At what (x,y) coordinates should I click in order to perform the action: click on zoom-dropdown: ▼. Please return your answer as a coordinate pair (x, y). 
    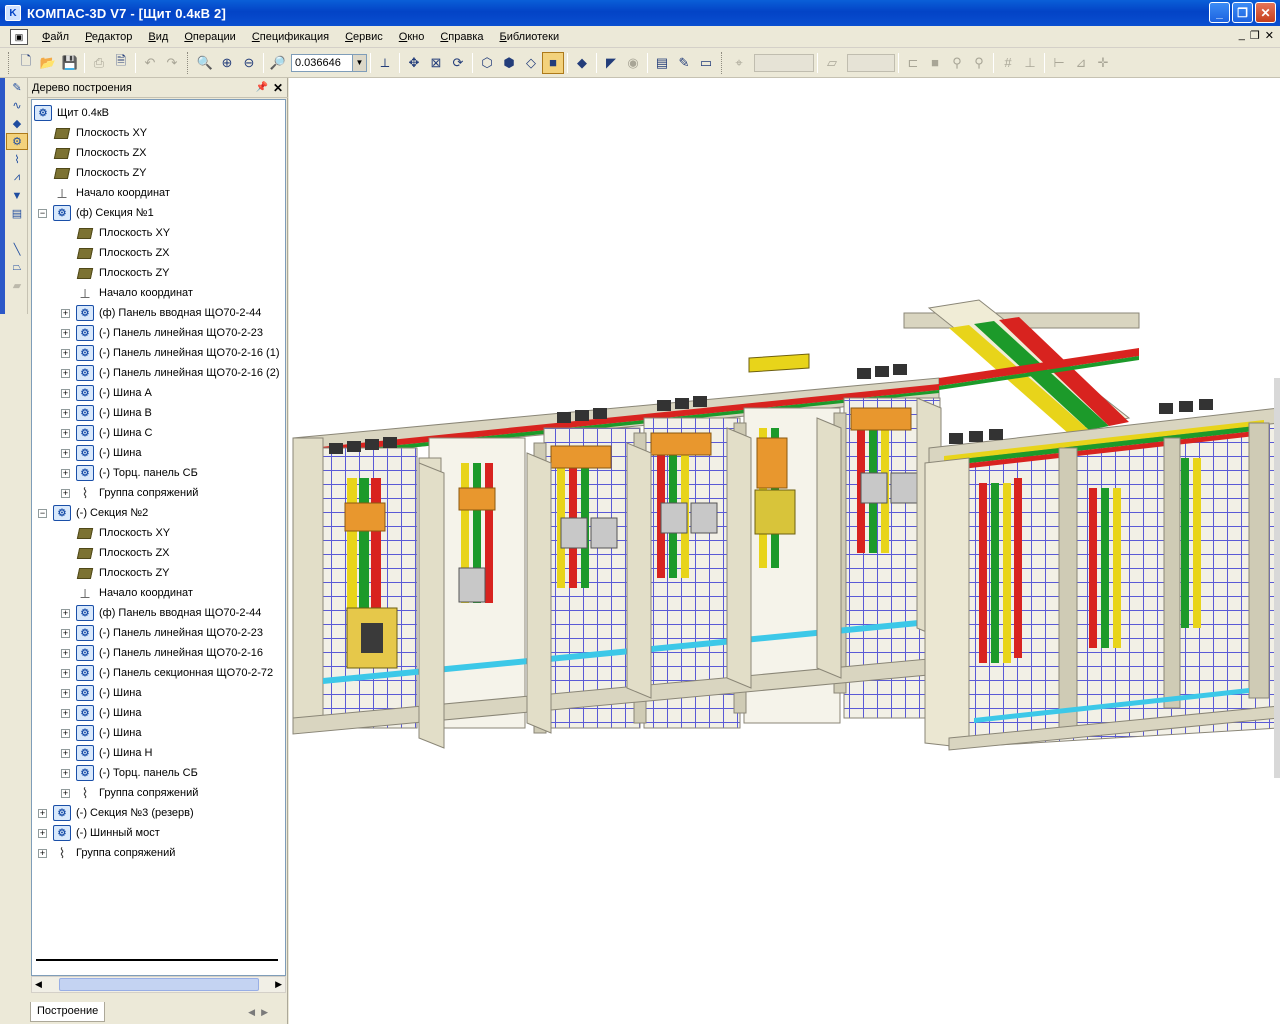
    Looking at the image, I should click on (360, 62).